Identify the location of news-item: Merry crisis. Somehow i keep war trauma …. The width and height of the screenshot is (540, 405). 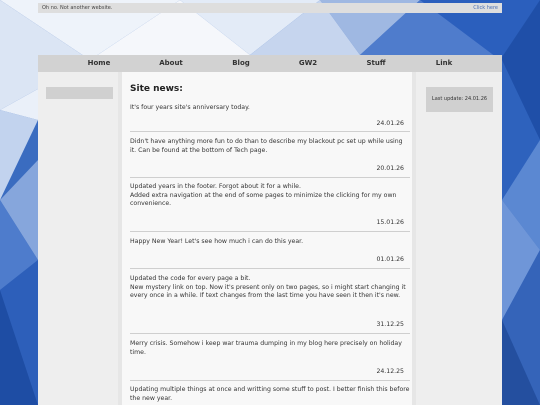
(270, 360).